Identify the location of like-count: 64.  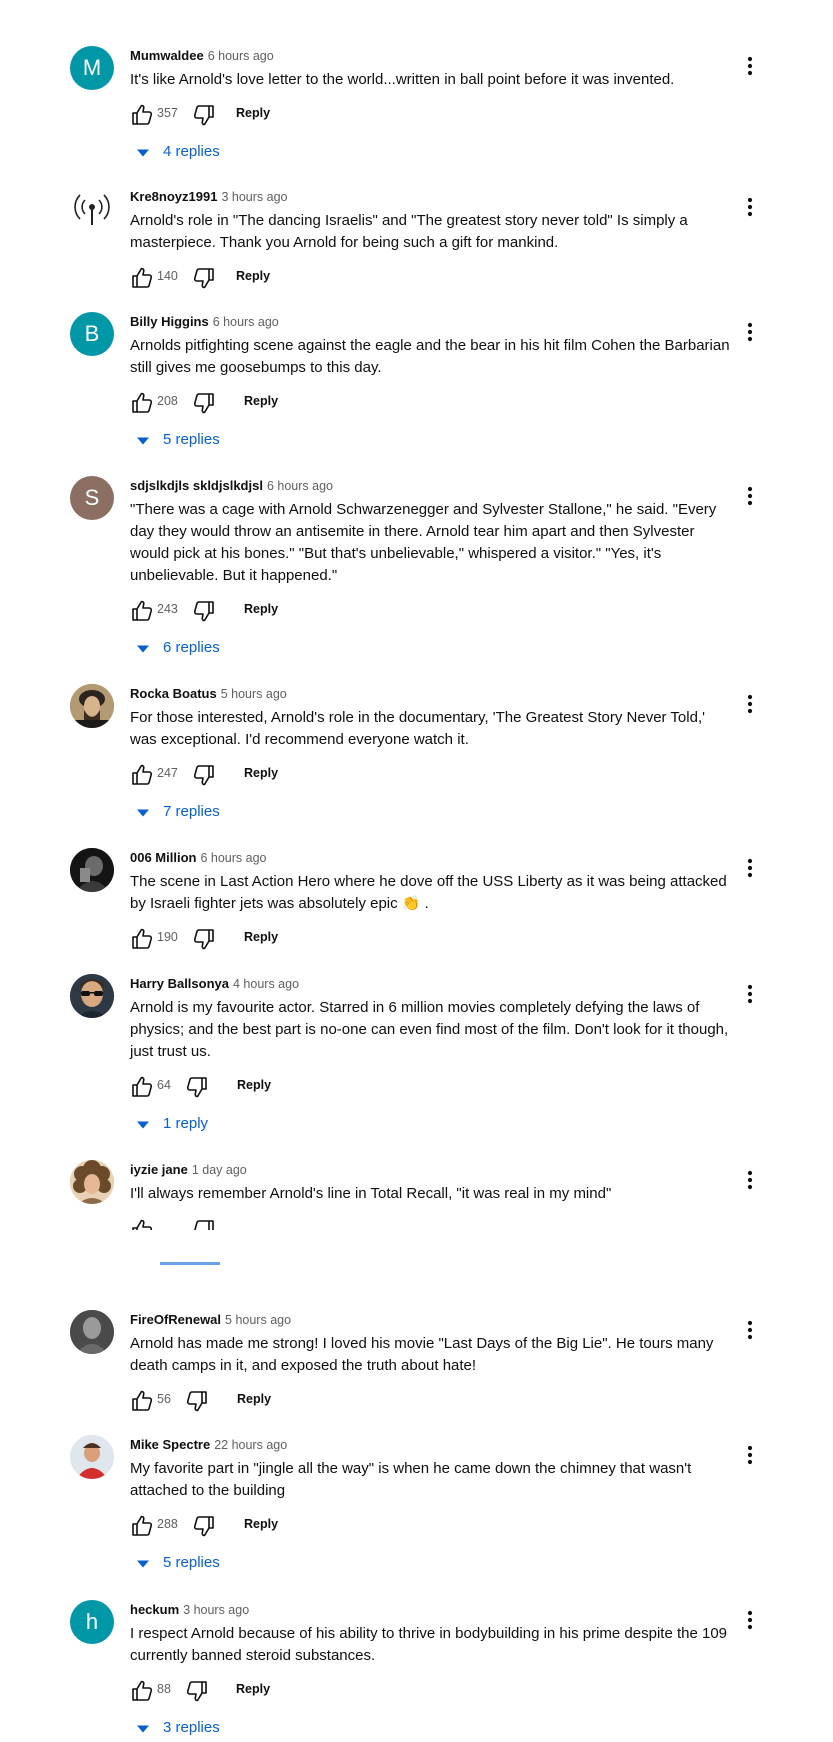
(164, 1085).